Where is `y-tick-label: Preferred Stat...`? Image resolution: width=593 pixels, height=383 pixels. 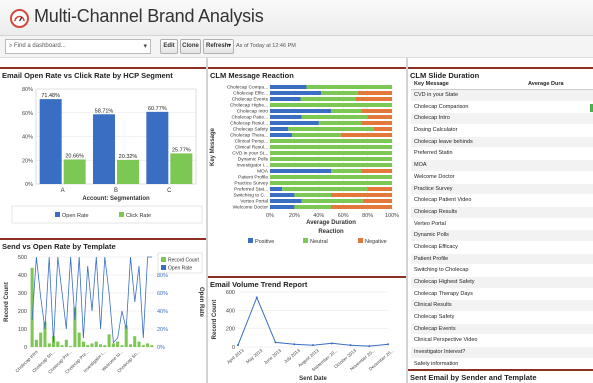
y-tick-label: Preferred Stat... is located at coordinates (251, 190).